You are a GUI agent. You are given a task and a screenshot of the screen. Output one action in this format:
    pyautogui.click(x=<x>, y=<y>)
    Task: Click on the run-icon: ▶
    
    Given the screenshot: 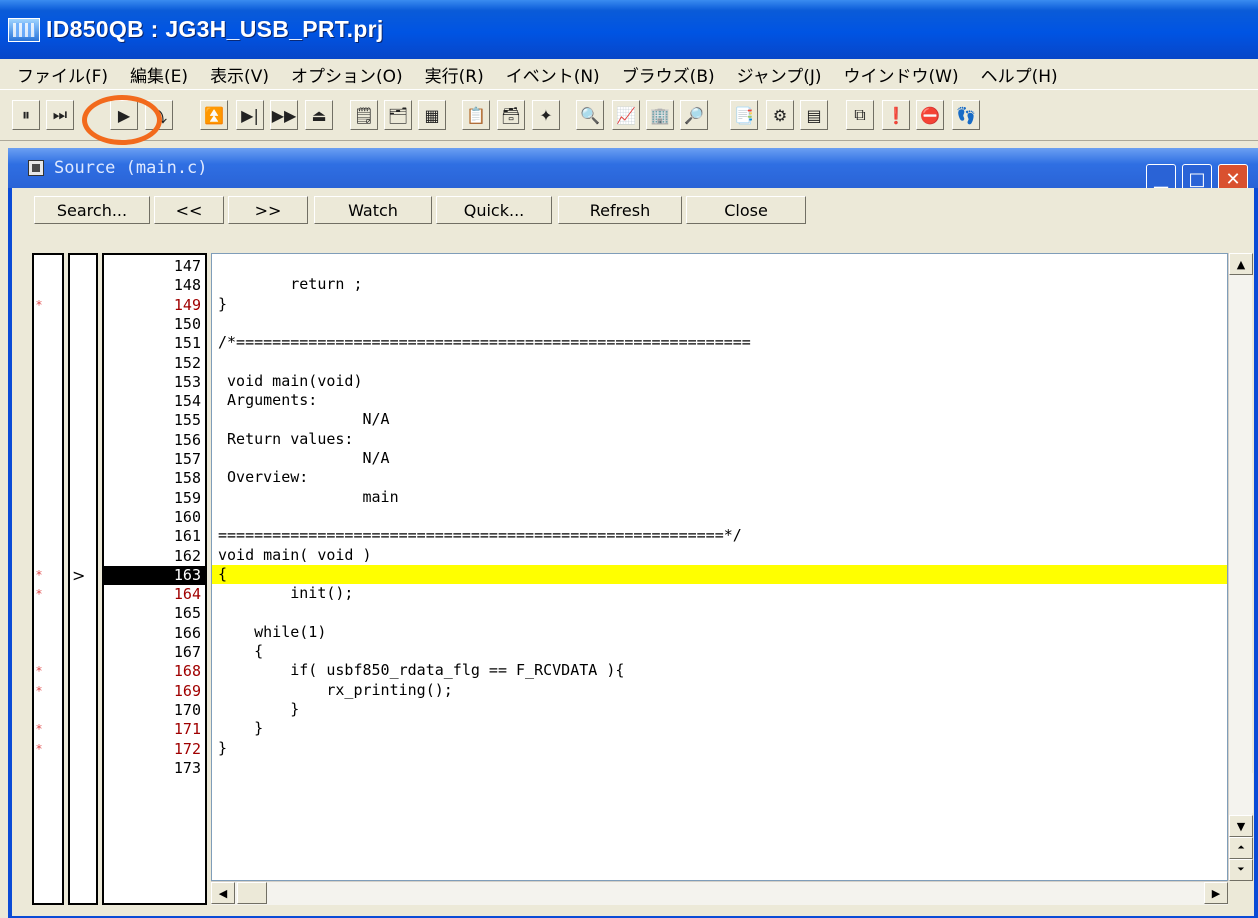 What is the action you would take?
    pyautogui.click(x=124, y=115)
    